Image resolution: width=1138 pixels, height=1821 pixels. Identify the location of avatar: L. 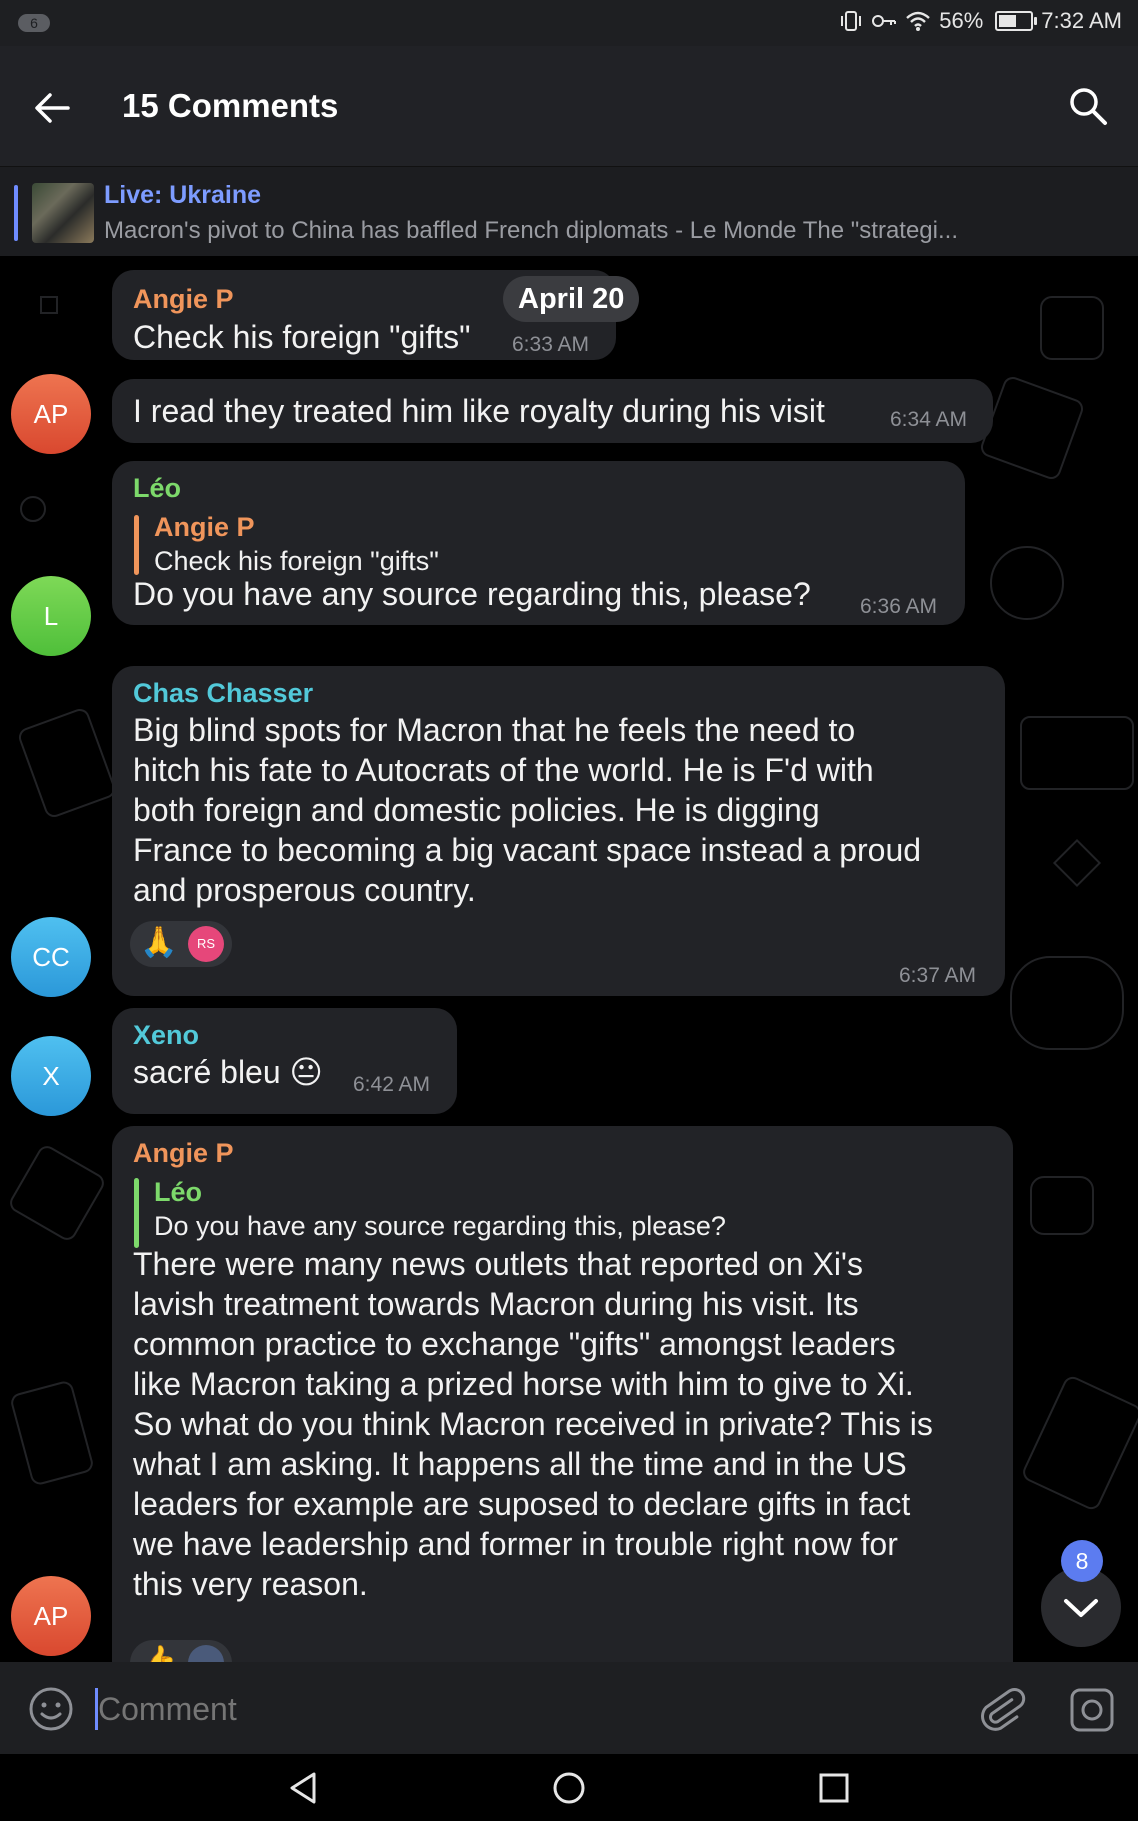
(51, 616).